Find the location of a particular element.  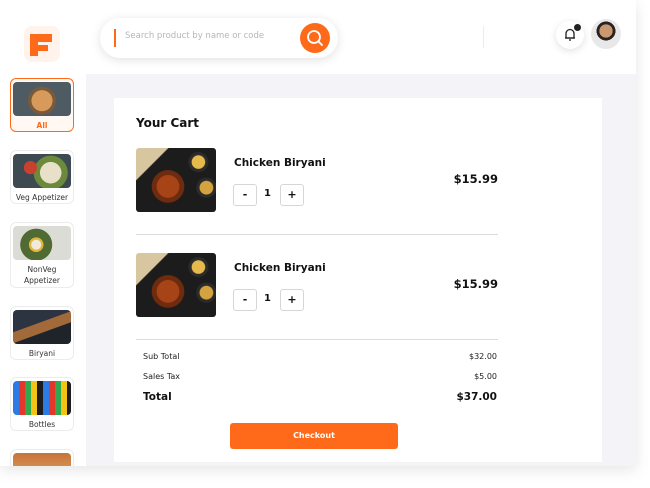

category-bottles: Bottles is located at coordinates (42, 404).